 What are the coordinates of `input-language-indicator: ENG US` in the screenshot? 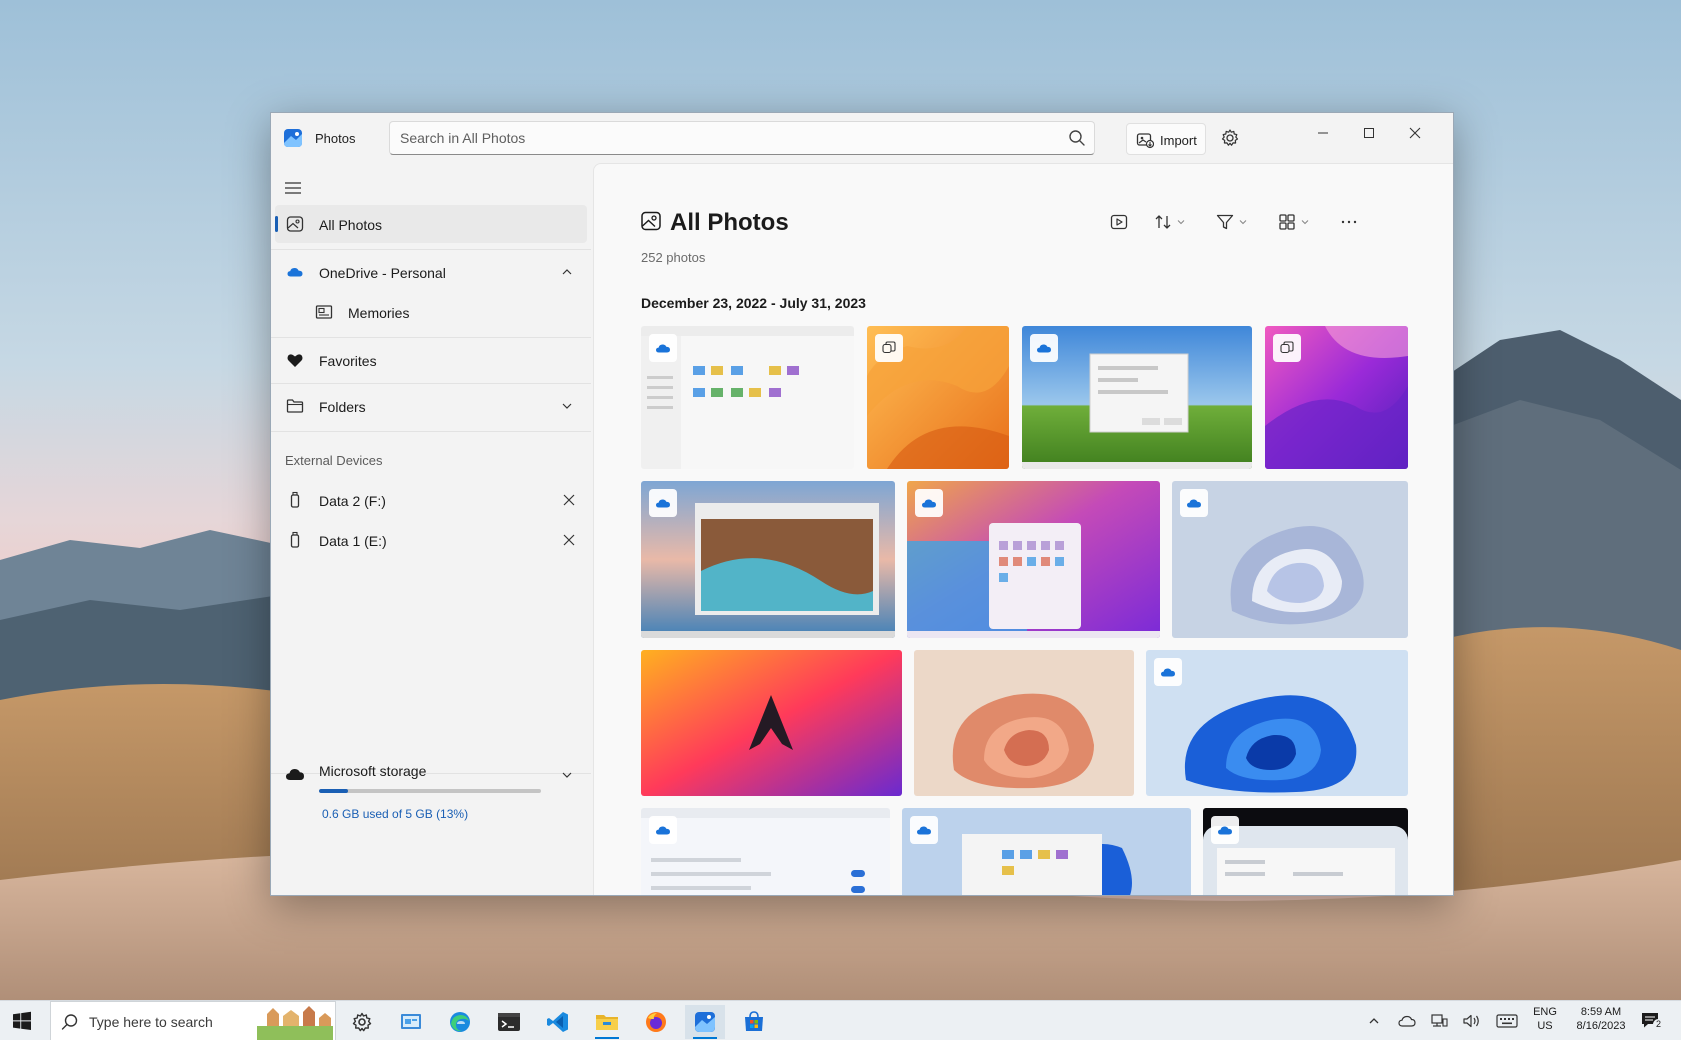 It's located at (1545, 1019).